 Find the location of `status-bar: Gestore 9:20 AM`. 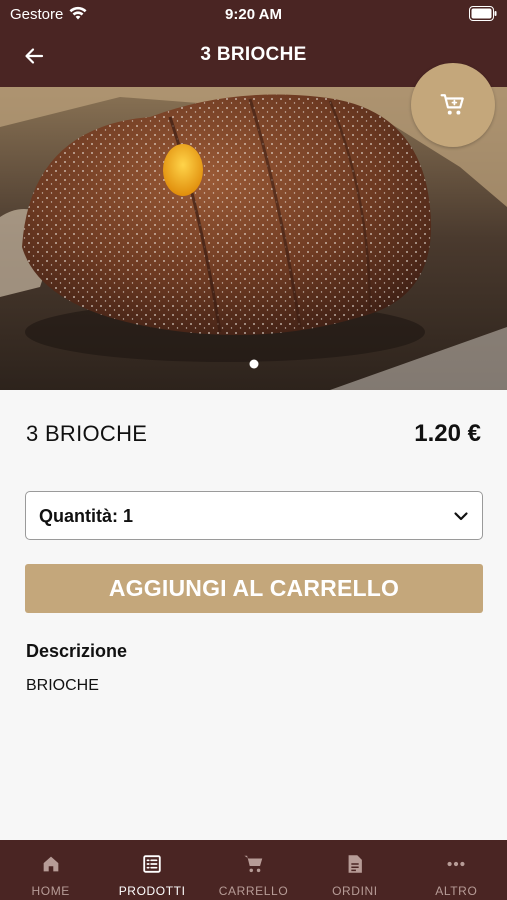

status-bar: Gestore 9:20 AM is located at coordinates (253, 14).